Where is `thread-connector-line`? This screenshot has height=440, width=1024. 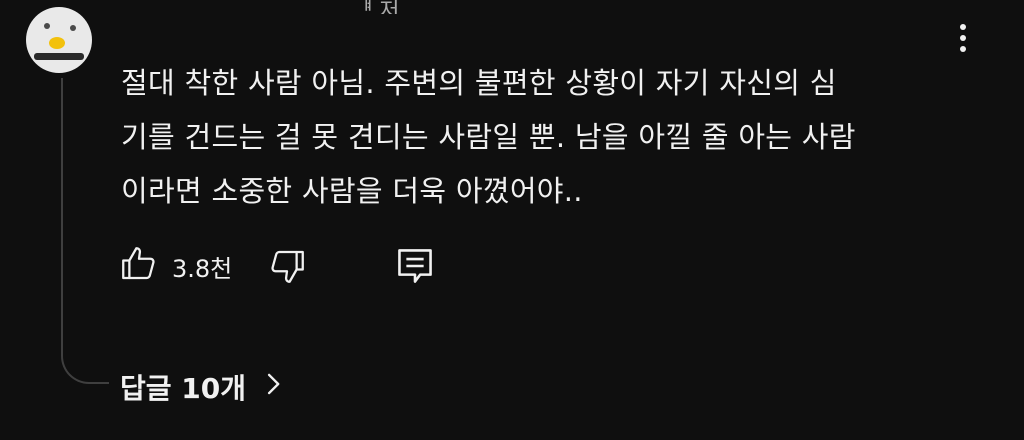 thread-connector-line is located at coordinates (85, 231).